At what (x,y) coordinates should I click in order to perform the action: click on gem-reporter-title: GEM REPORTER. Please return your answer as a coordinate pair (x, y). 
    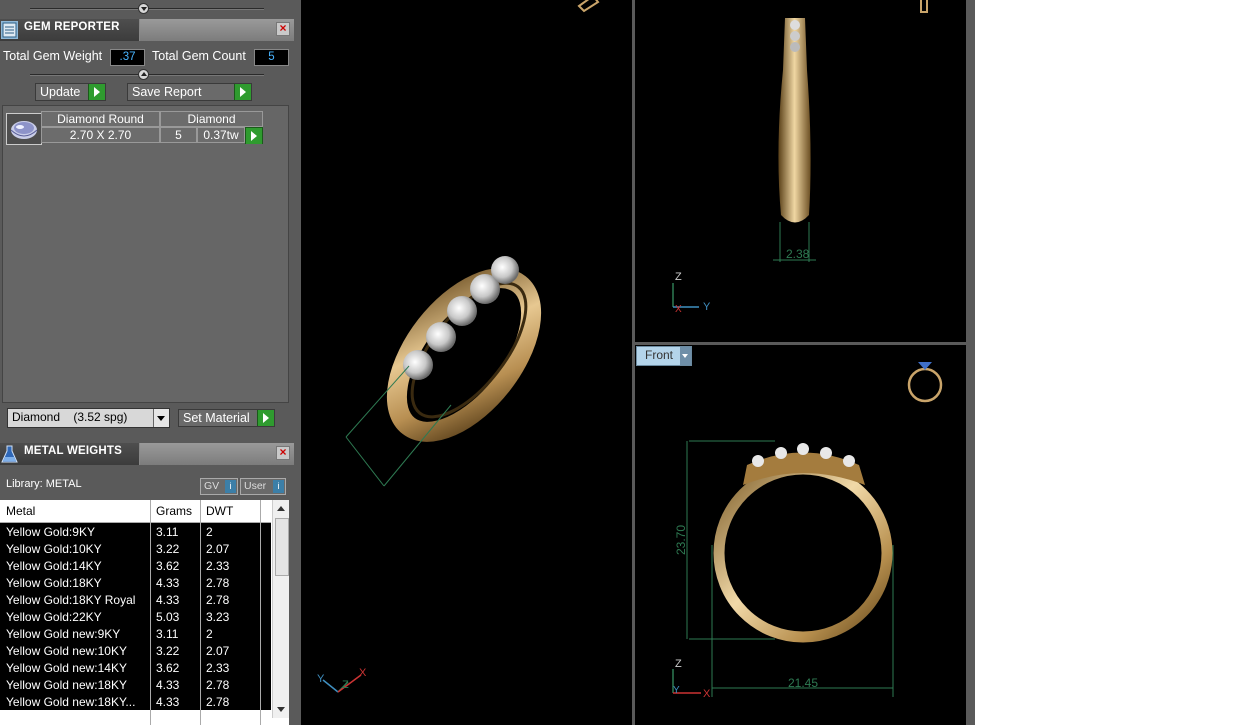
    Looking at the image, I should click on (72, 27).